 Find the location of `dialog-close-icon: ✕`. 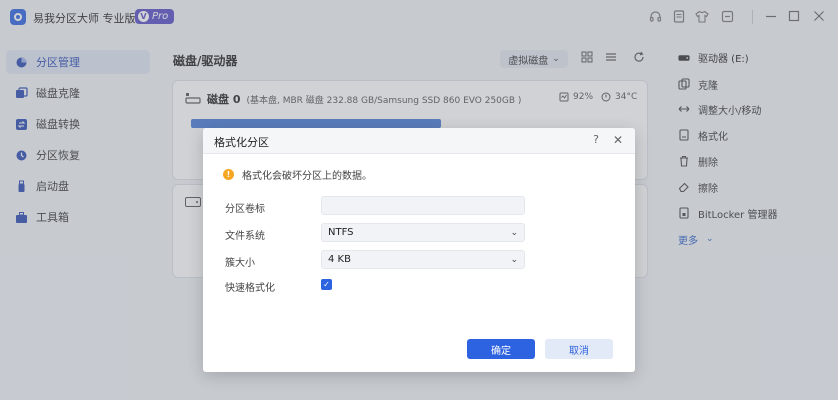

dialog-close-icon: ✕ is located at coordinates (618, 140).